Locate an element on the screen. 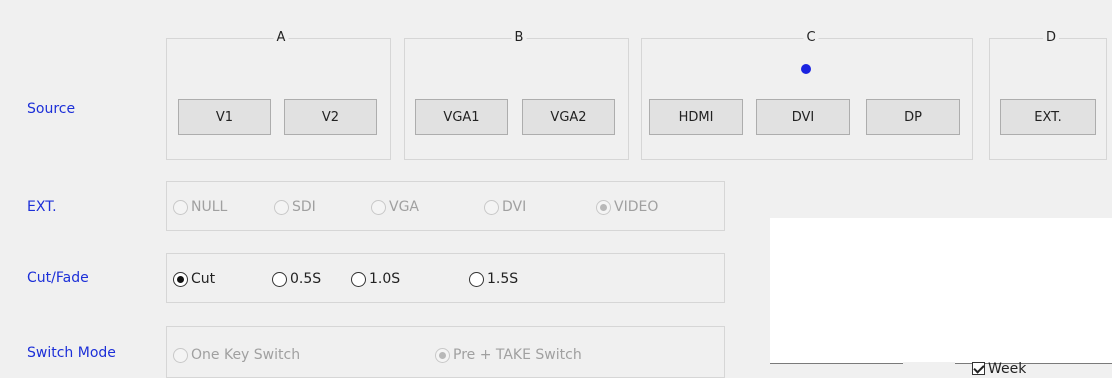 This screenshot has width=1112, height=378. active-source-indicator-icon is located at coordinates (806, 69).